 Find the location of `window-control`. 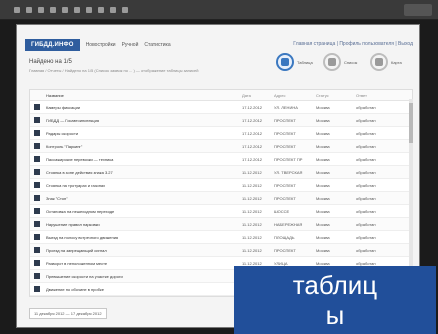

window-control is located at coordinates (418, 10).